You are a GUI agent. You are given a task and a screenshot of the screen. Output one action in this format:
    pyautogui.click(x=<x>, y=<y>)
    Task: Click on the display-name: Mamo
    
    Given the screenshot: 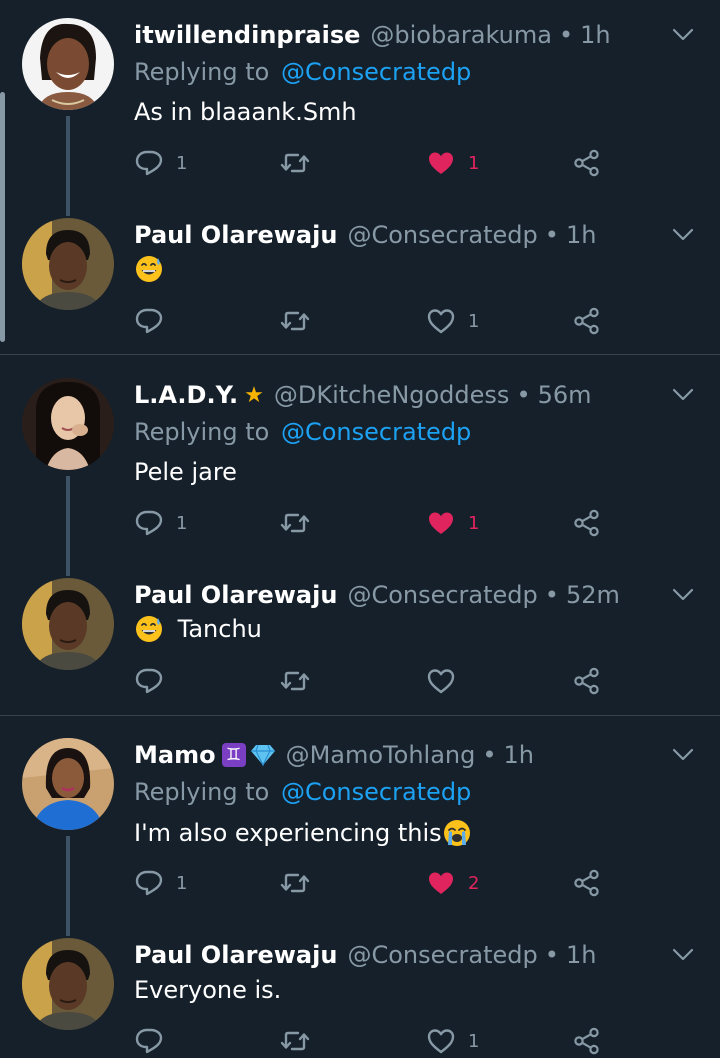 What is the action you would take?
    pyautogui.click(x=175, y=755)
    